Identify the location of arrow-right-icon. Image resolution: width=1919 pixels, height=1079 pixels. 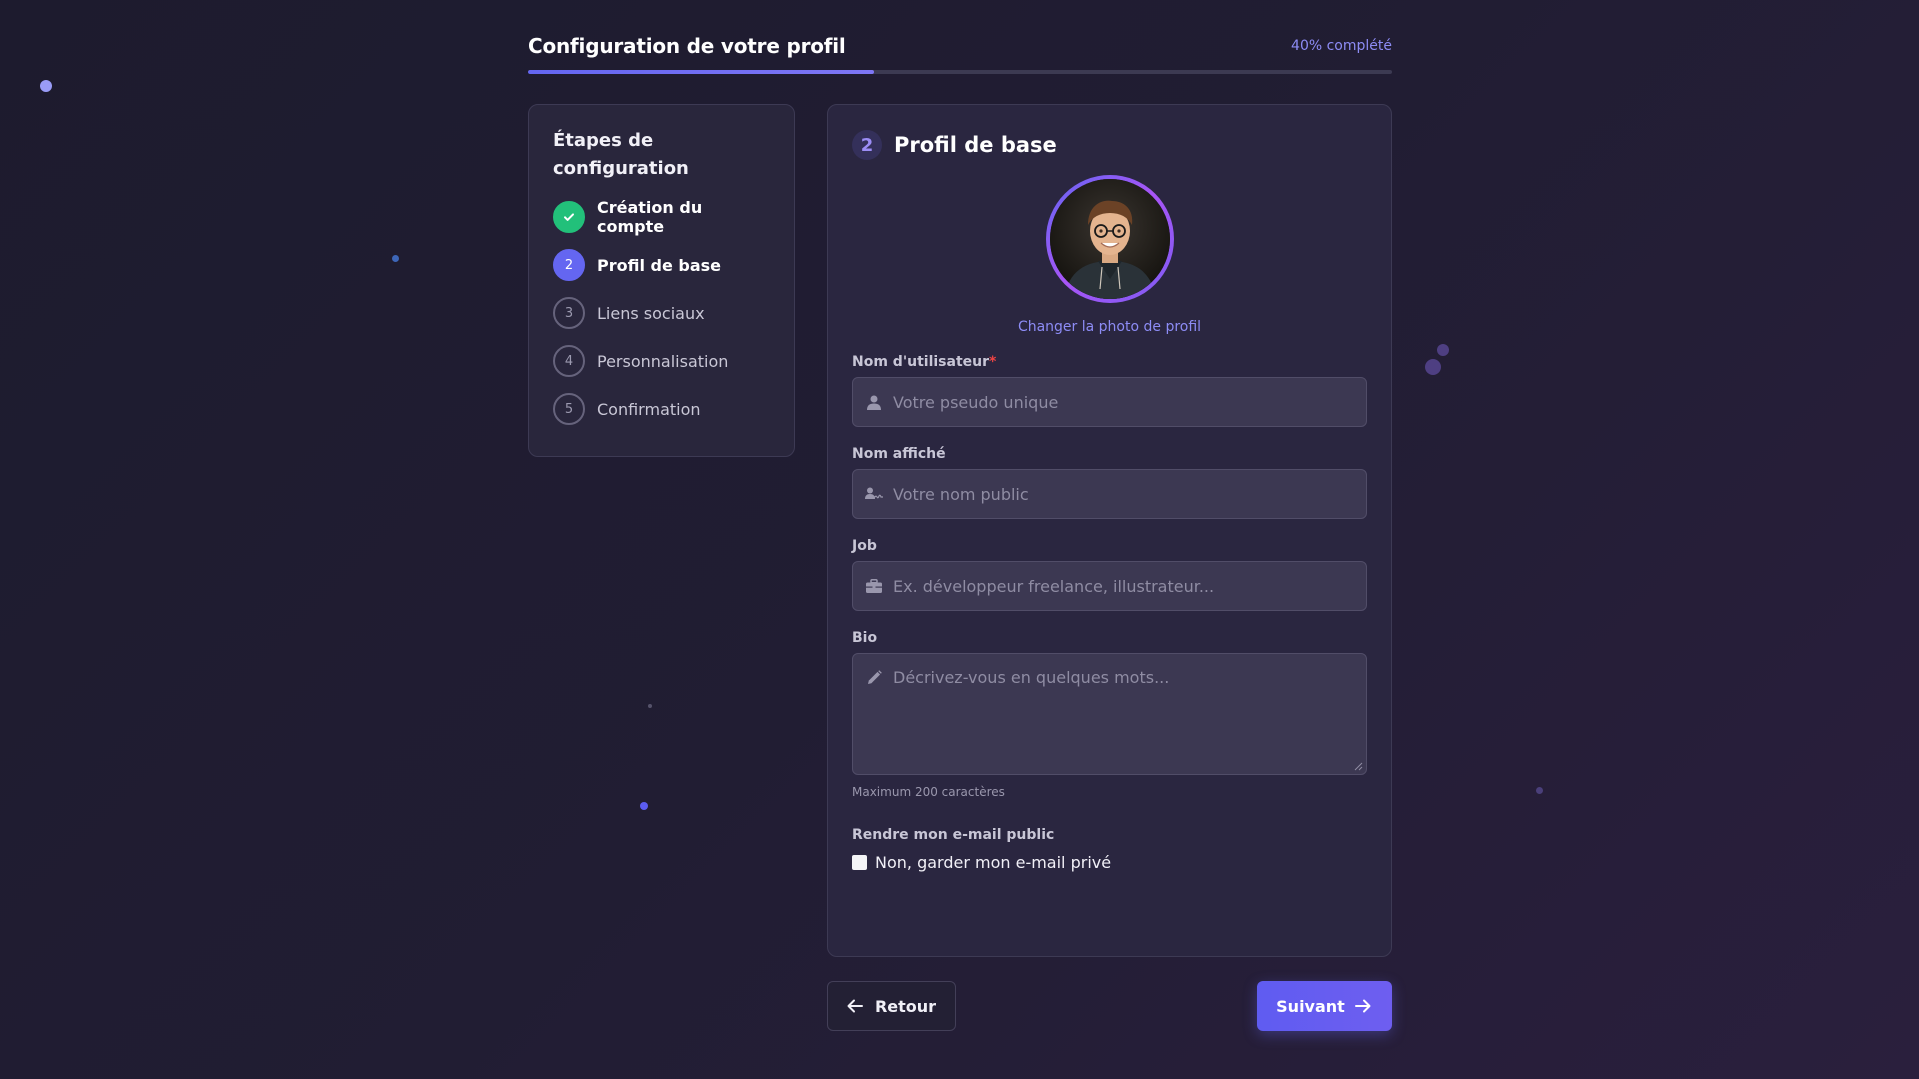
(1363, 1006).